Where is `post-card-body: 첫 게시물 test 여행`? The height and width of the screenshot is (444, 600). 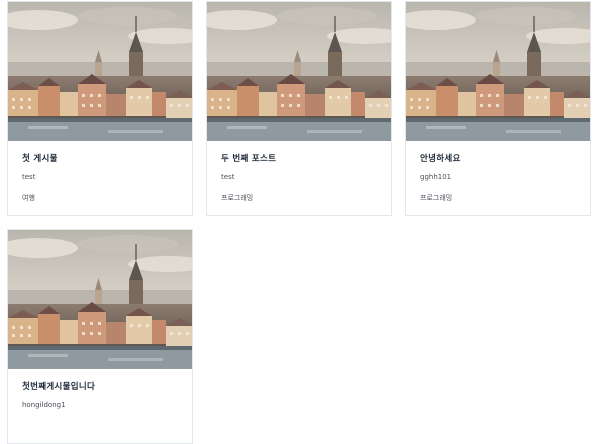
post-card-body: 첫 게시물 test 여행 is located at coordinates (102, 178).